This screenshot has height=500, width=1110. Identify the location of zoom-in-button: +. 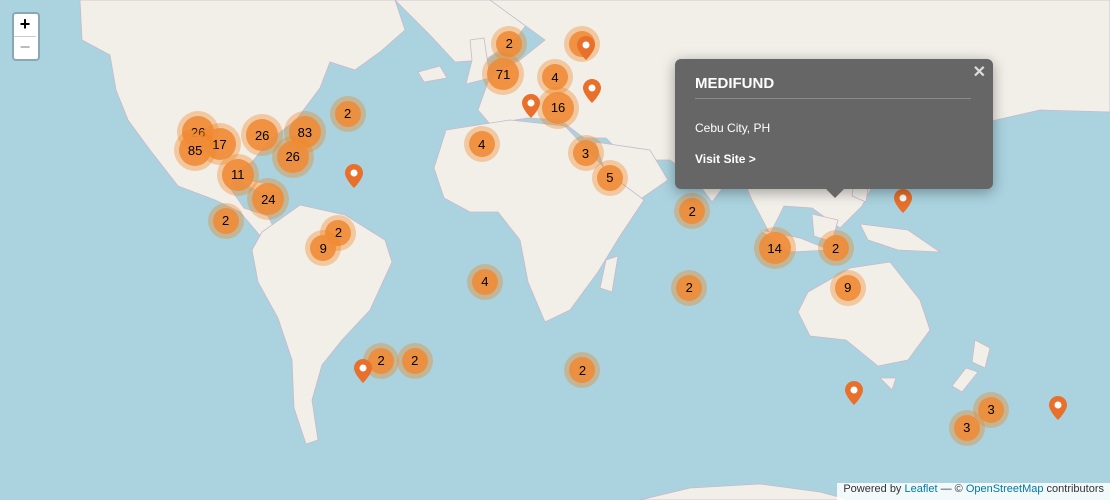
(25, 25).